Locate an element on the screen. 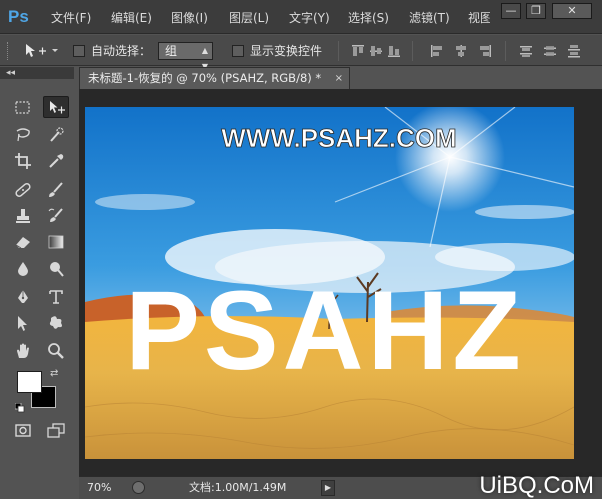 The width and height of the screenshot is (602, 499). toolbox: ⇄ is located at coordinates (41, 266).